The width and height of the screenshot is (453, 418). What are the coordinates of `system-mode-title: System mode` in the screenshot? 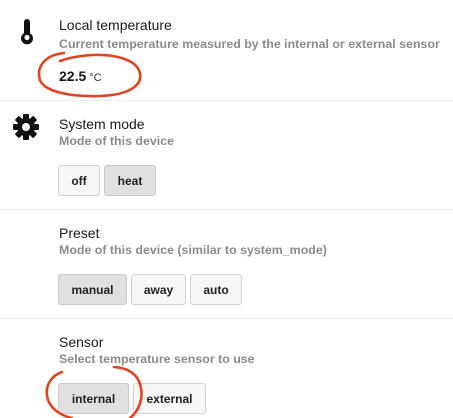 It's located at (102, 124).